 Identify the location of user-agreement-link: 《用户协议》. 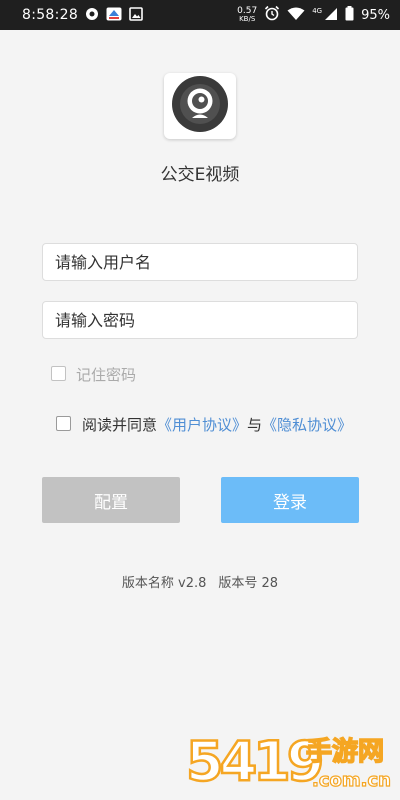
(202, 425).